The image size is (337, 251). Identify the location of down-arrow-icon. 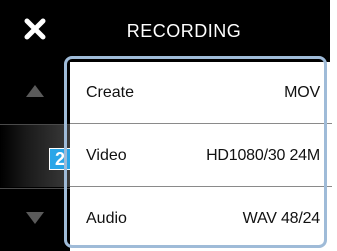
(35, 220).